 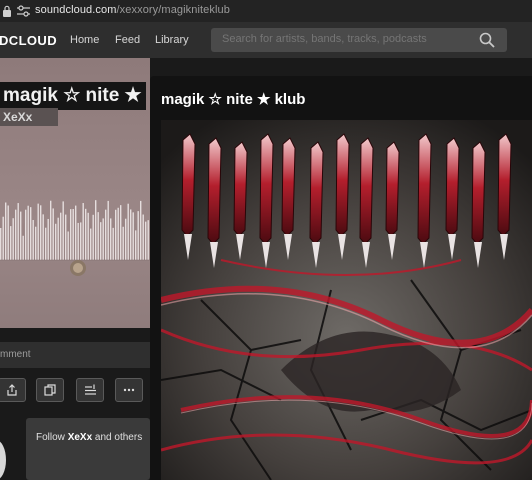 I want to click on add-to-queue-button, so click(x=90, y=390).